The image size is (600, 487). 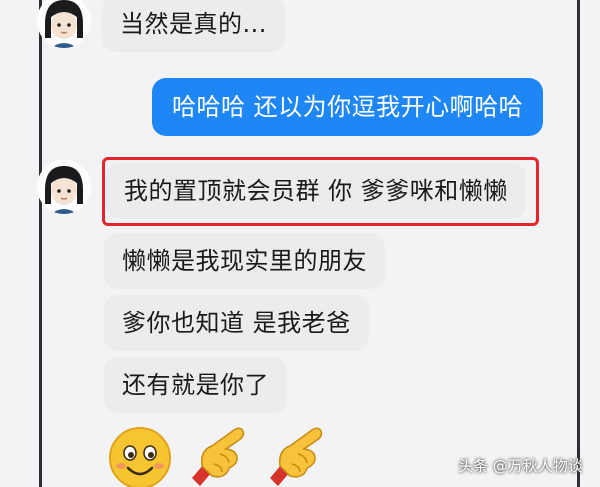 I want to click on message-text: 哈哈哈 还以为你逗我开心啊哈哈, so click(x=348, y=107).